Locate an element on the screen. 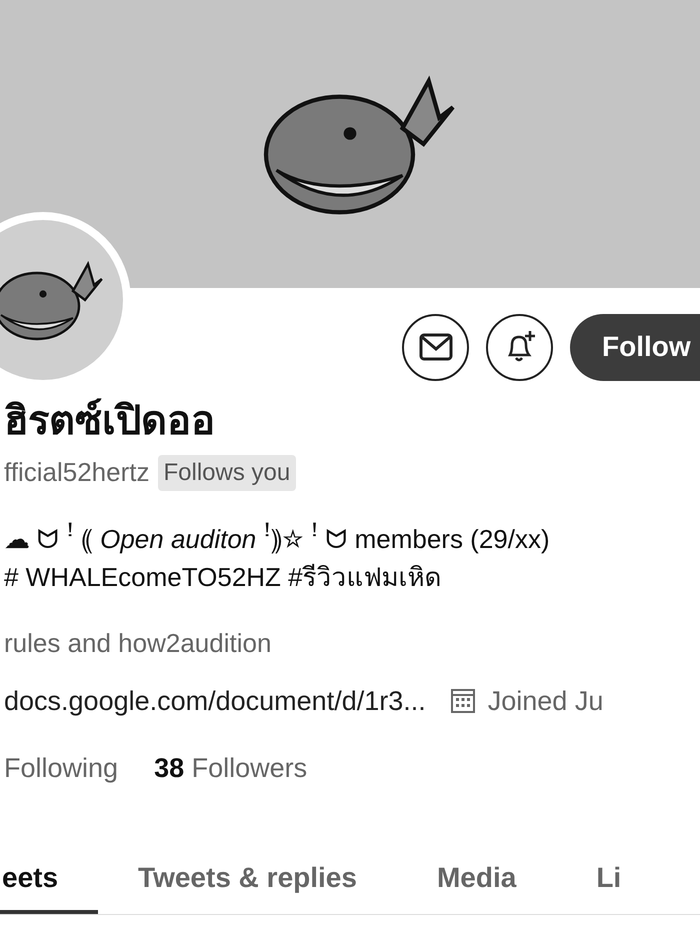 The image size is (700, 933). follows-you-badge: Follows you is located at coordinates (227, 472).